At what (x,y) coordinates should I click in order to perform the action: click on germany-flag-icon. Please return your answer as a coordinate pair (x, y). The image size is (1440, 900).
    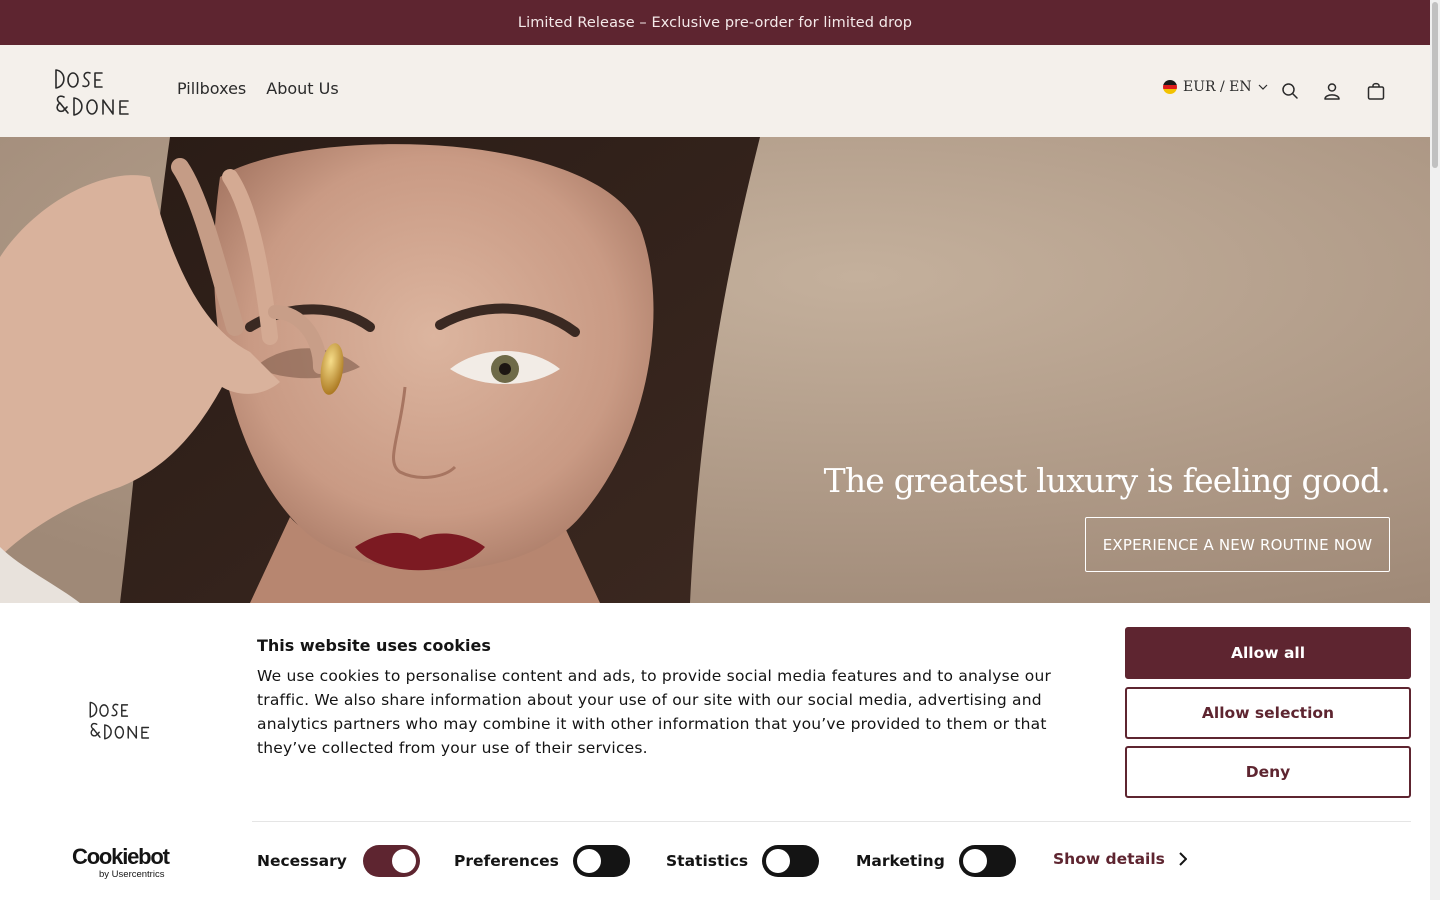
    Looking at the image, I should click on (1170, 87).